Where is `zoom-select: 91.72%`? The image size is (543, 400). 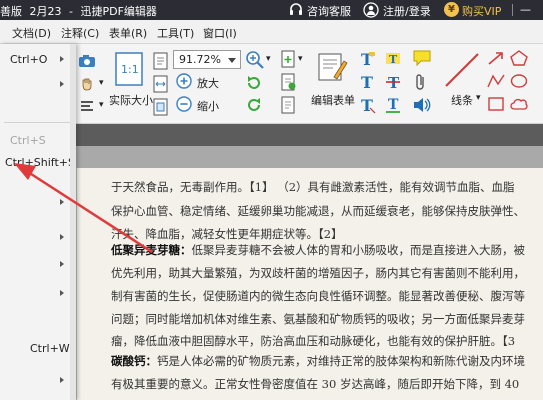
zoom-select: 91.72% is located at coordinates (207, 59).